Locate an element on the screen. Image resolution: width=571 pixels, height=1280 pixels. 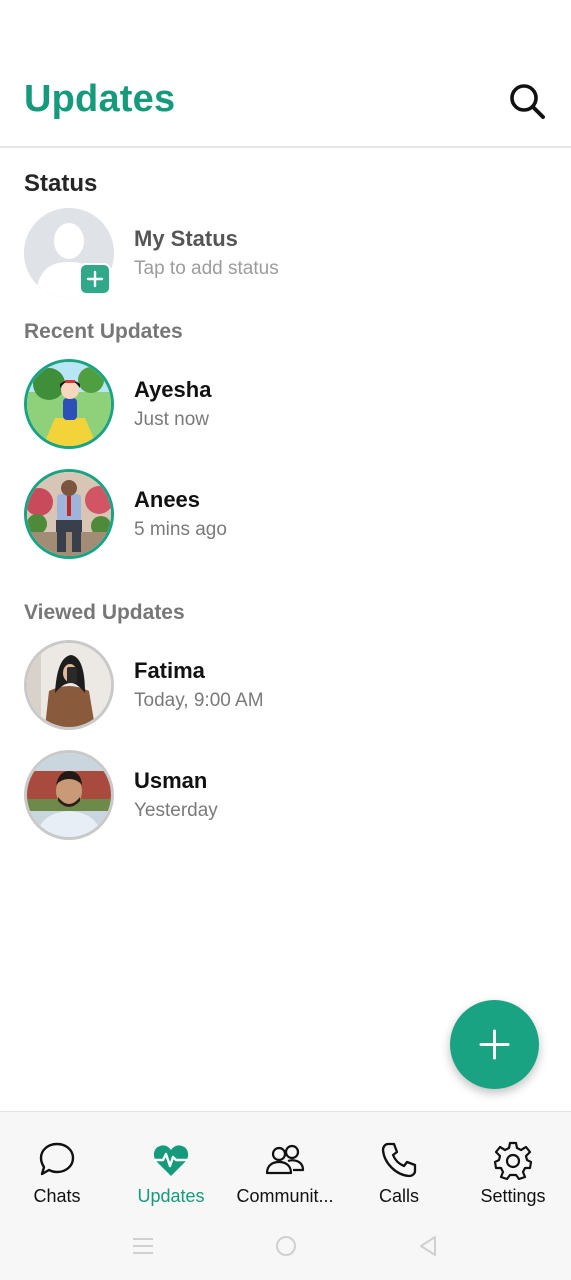
nav-tab-updates: Updates is located at coordinates (171, 1167).